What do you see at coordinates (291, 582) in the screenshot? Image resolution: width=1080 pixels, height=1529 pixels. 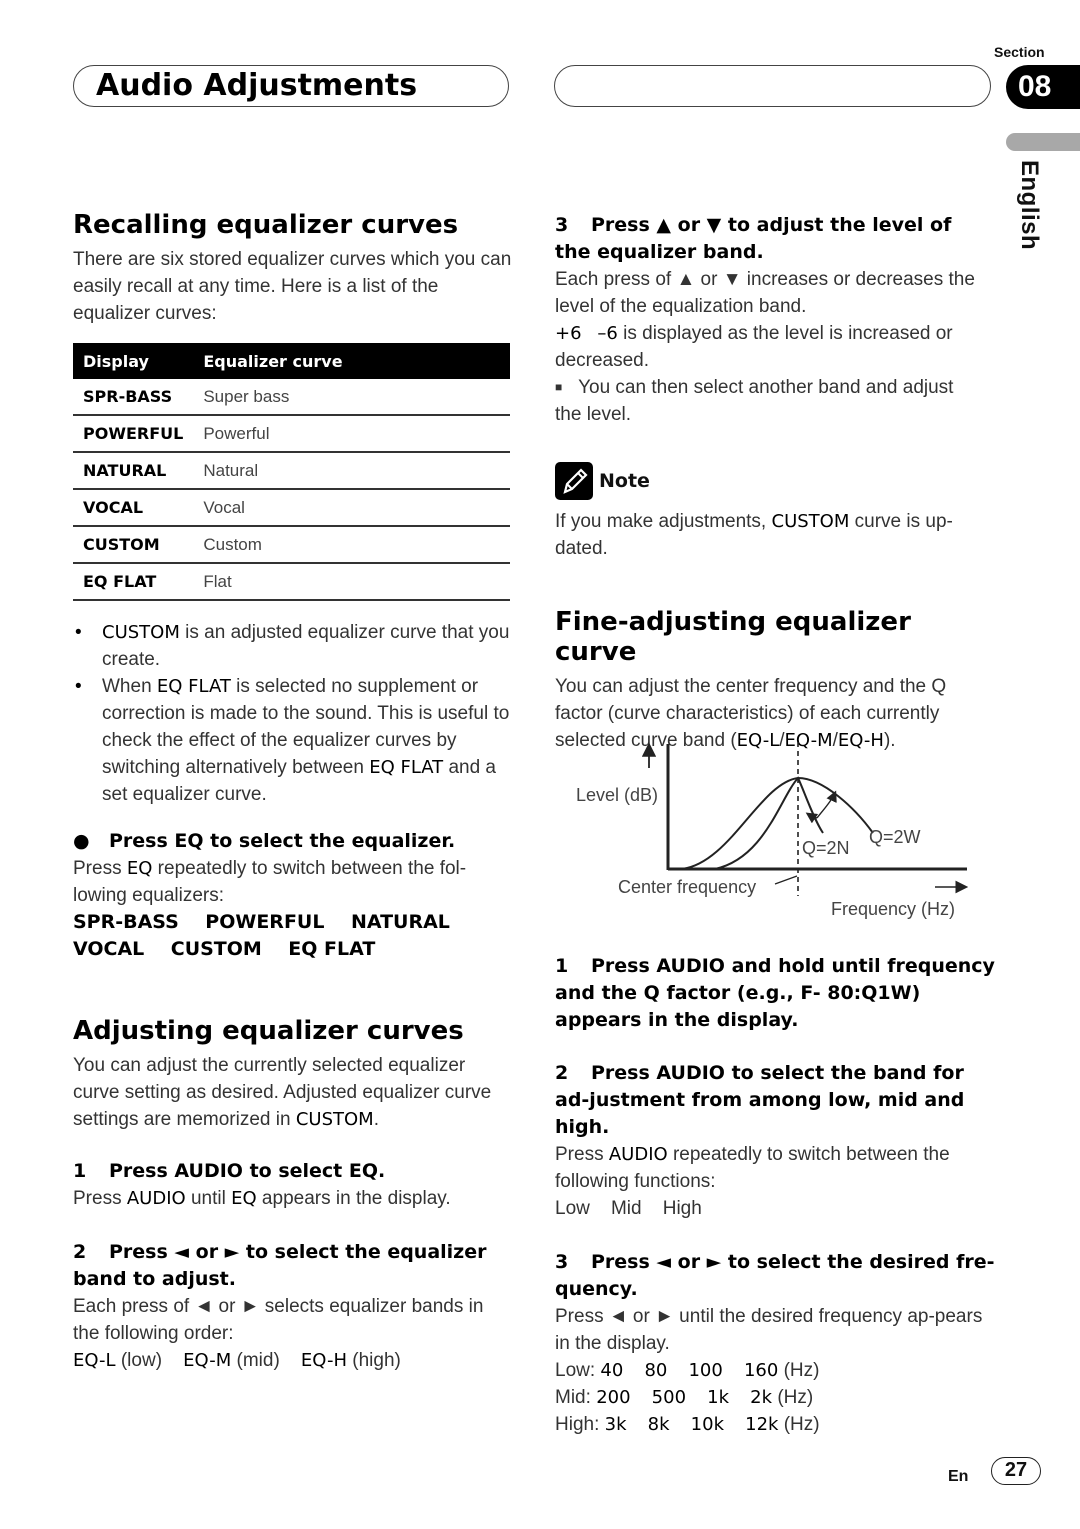 I see `table-row: EQ FLAT Flat` at bounding box center [291, 582].